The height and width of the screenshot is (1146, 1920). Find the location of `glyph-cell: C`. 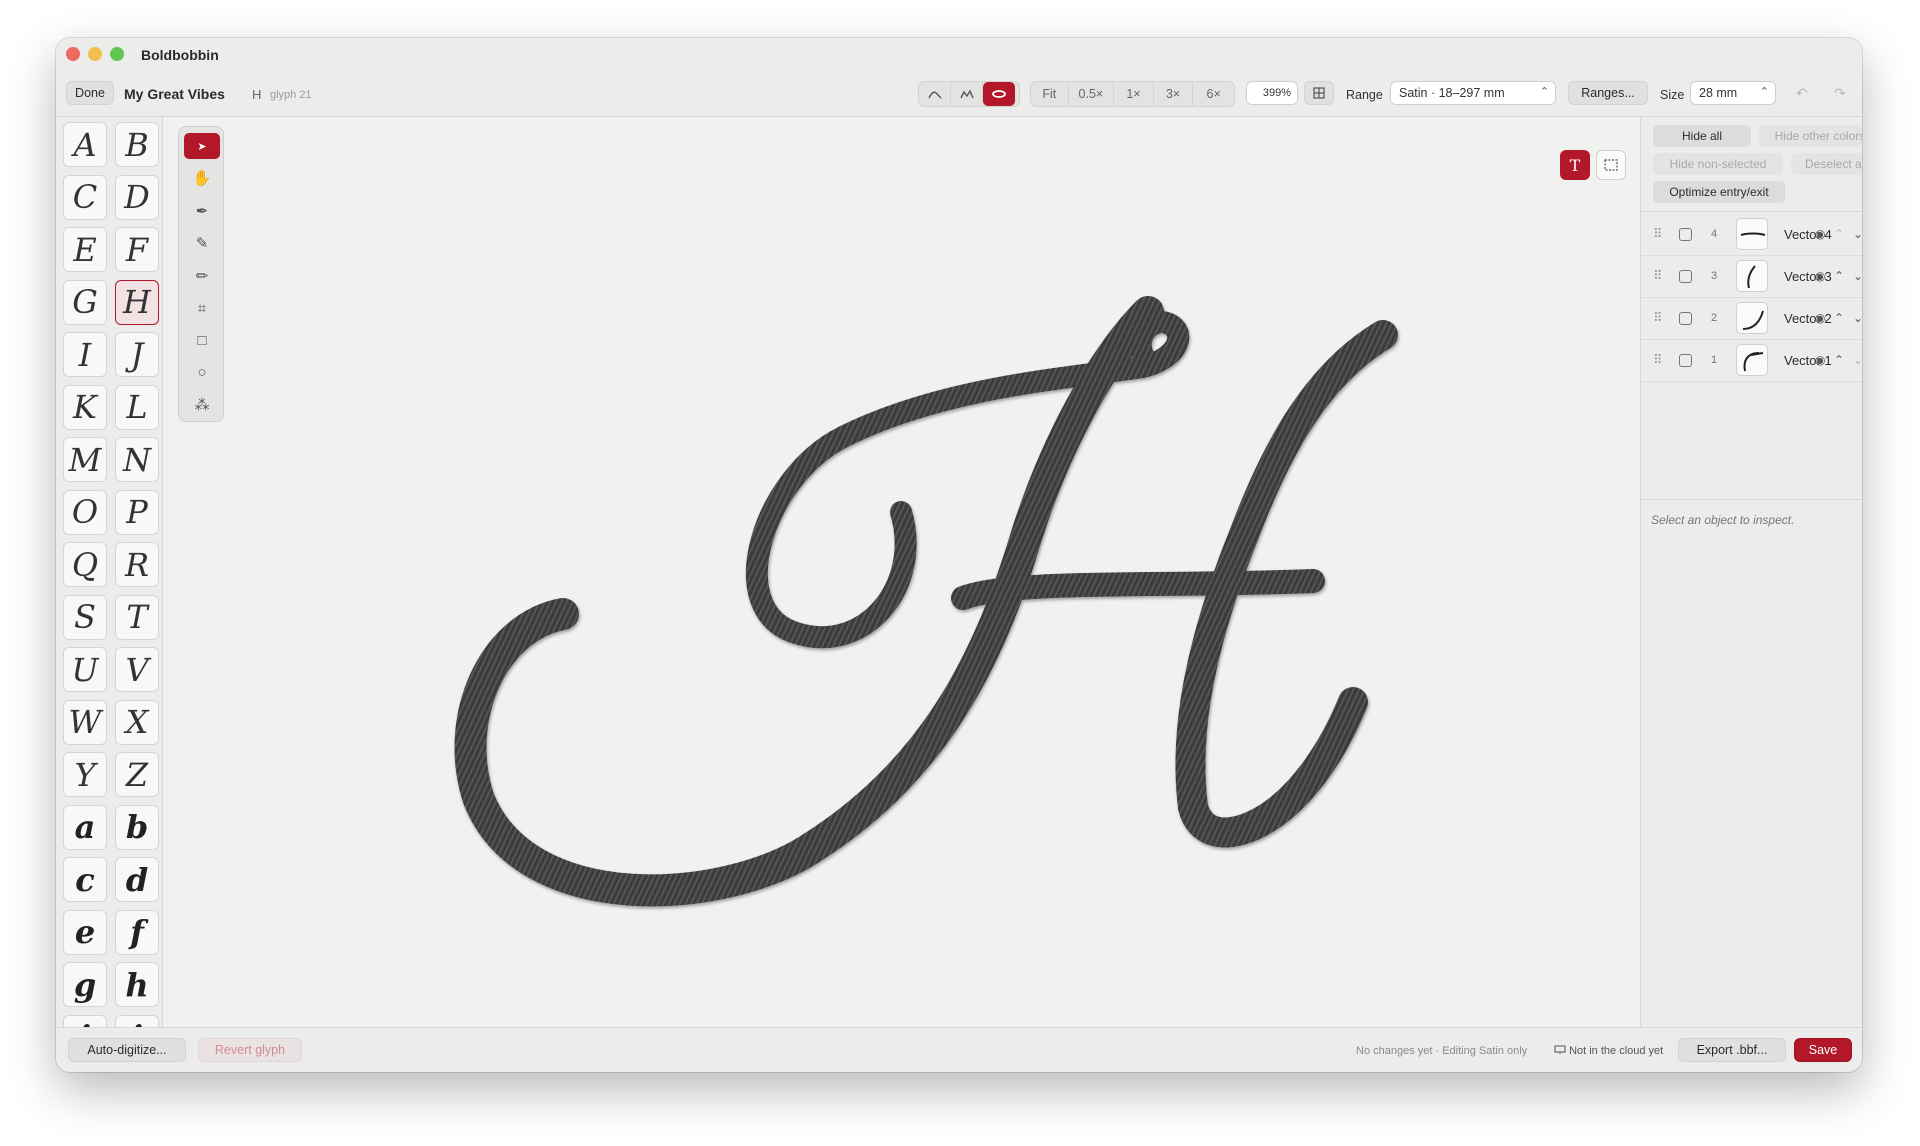

glyph-cell: C is located at coordinates (85, 197).